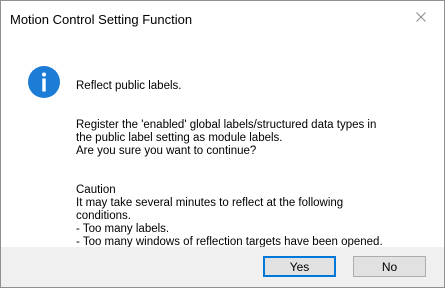 The width and height of the screenshot is (445, 288). I want to click on yes-button: Yes, so click(299, 266).